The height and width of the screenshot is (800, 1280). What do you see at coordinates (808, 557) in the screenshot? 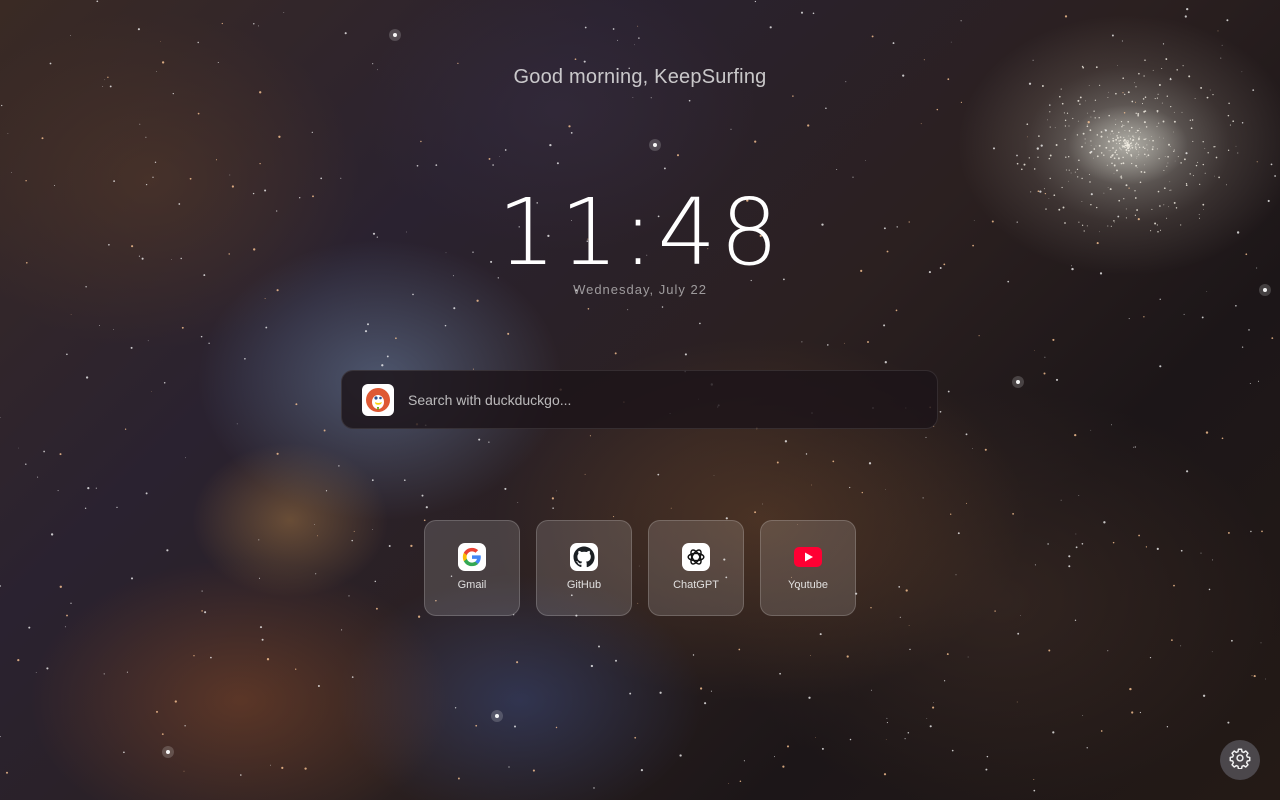
I see `youtube-icon` at bounding box center [808, 557].